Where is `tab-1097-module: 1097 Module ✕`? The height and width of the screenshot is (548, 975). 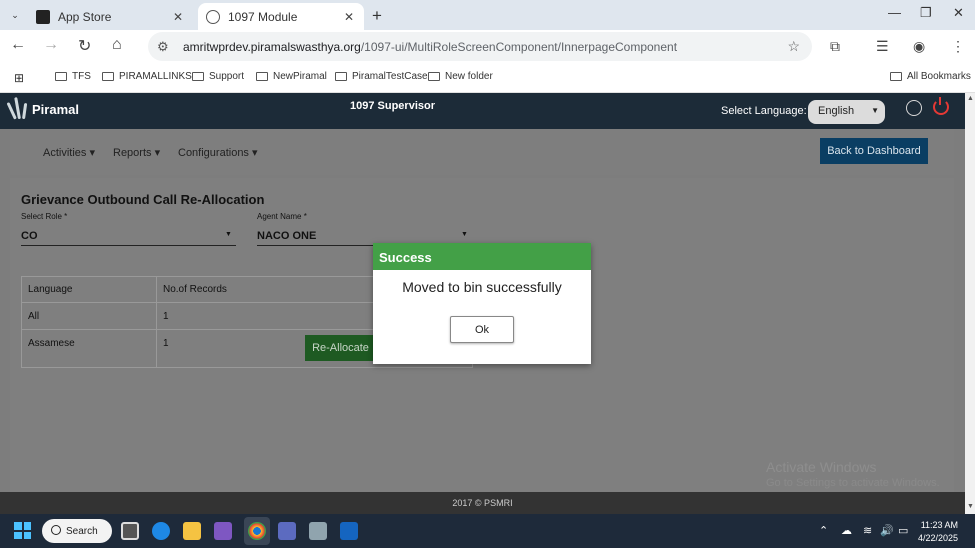 tab-1097-module: 1097 Module ✕ is located at coordinates (281, 16).